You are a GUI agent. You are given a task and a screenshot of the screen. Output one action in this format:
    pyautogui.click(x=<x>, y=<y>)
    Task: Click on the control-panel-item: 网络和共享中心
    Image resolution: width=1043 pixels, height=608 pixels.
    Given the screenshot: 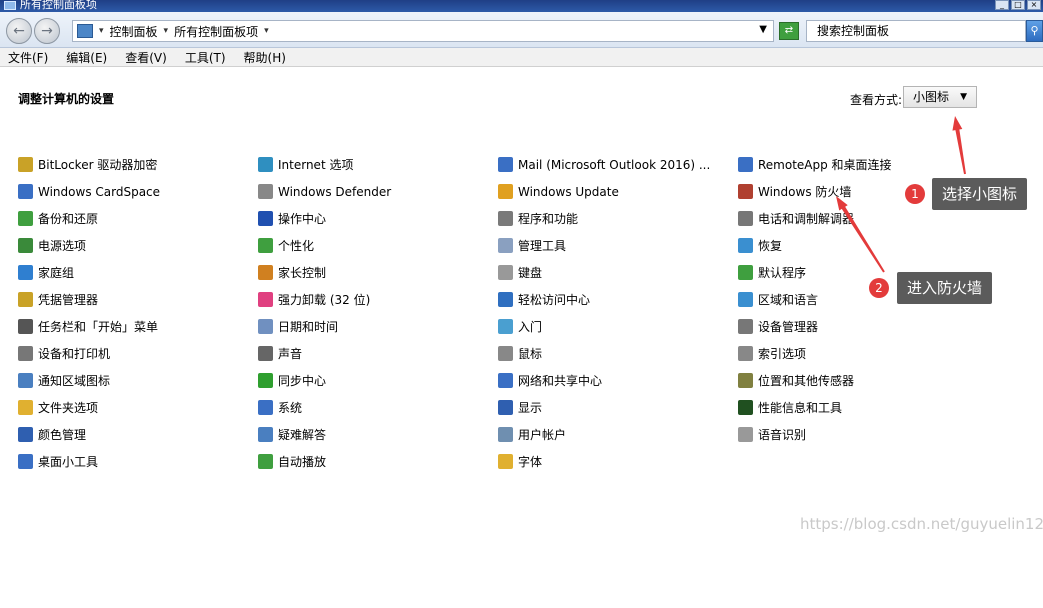 What is the action you would take?
    pyautogui.click(x=613, y=380)
    